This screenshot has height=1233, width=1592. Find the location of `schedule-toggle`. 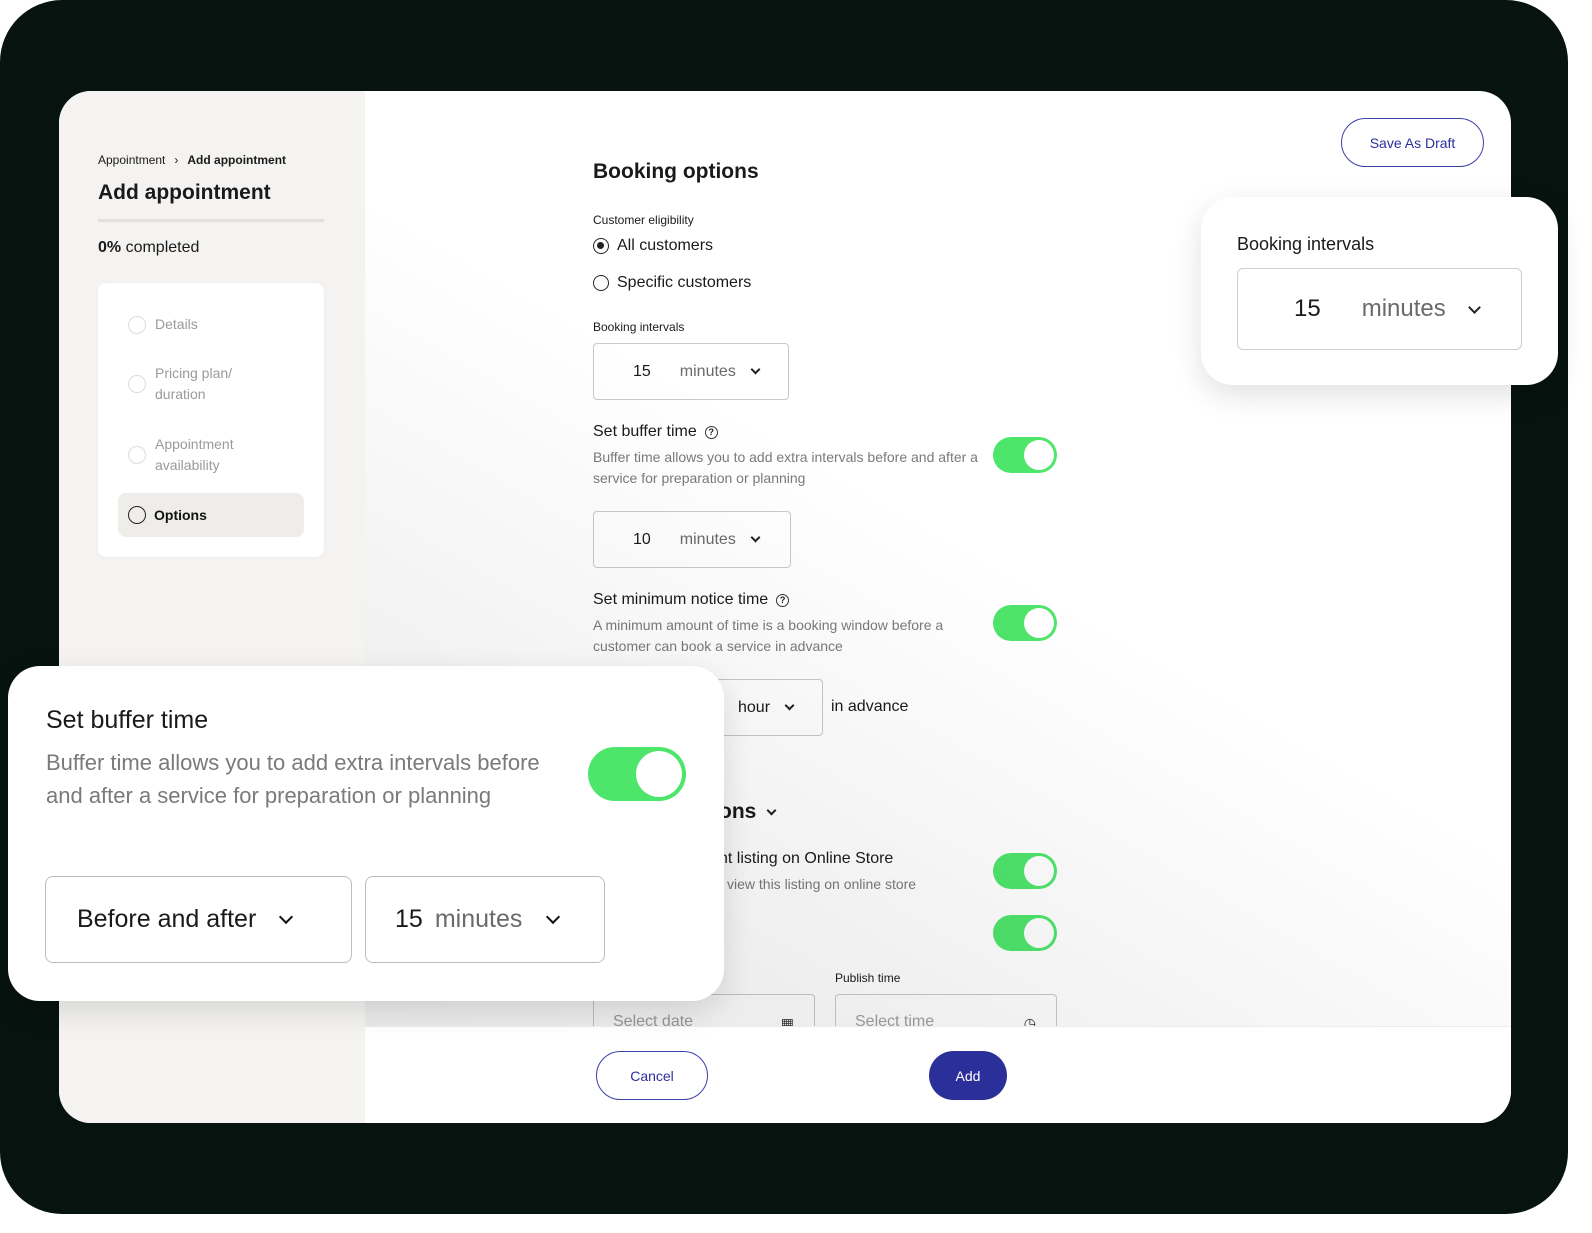

schedule-toggle is located at coordinates (1025, 933).